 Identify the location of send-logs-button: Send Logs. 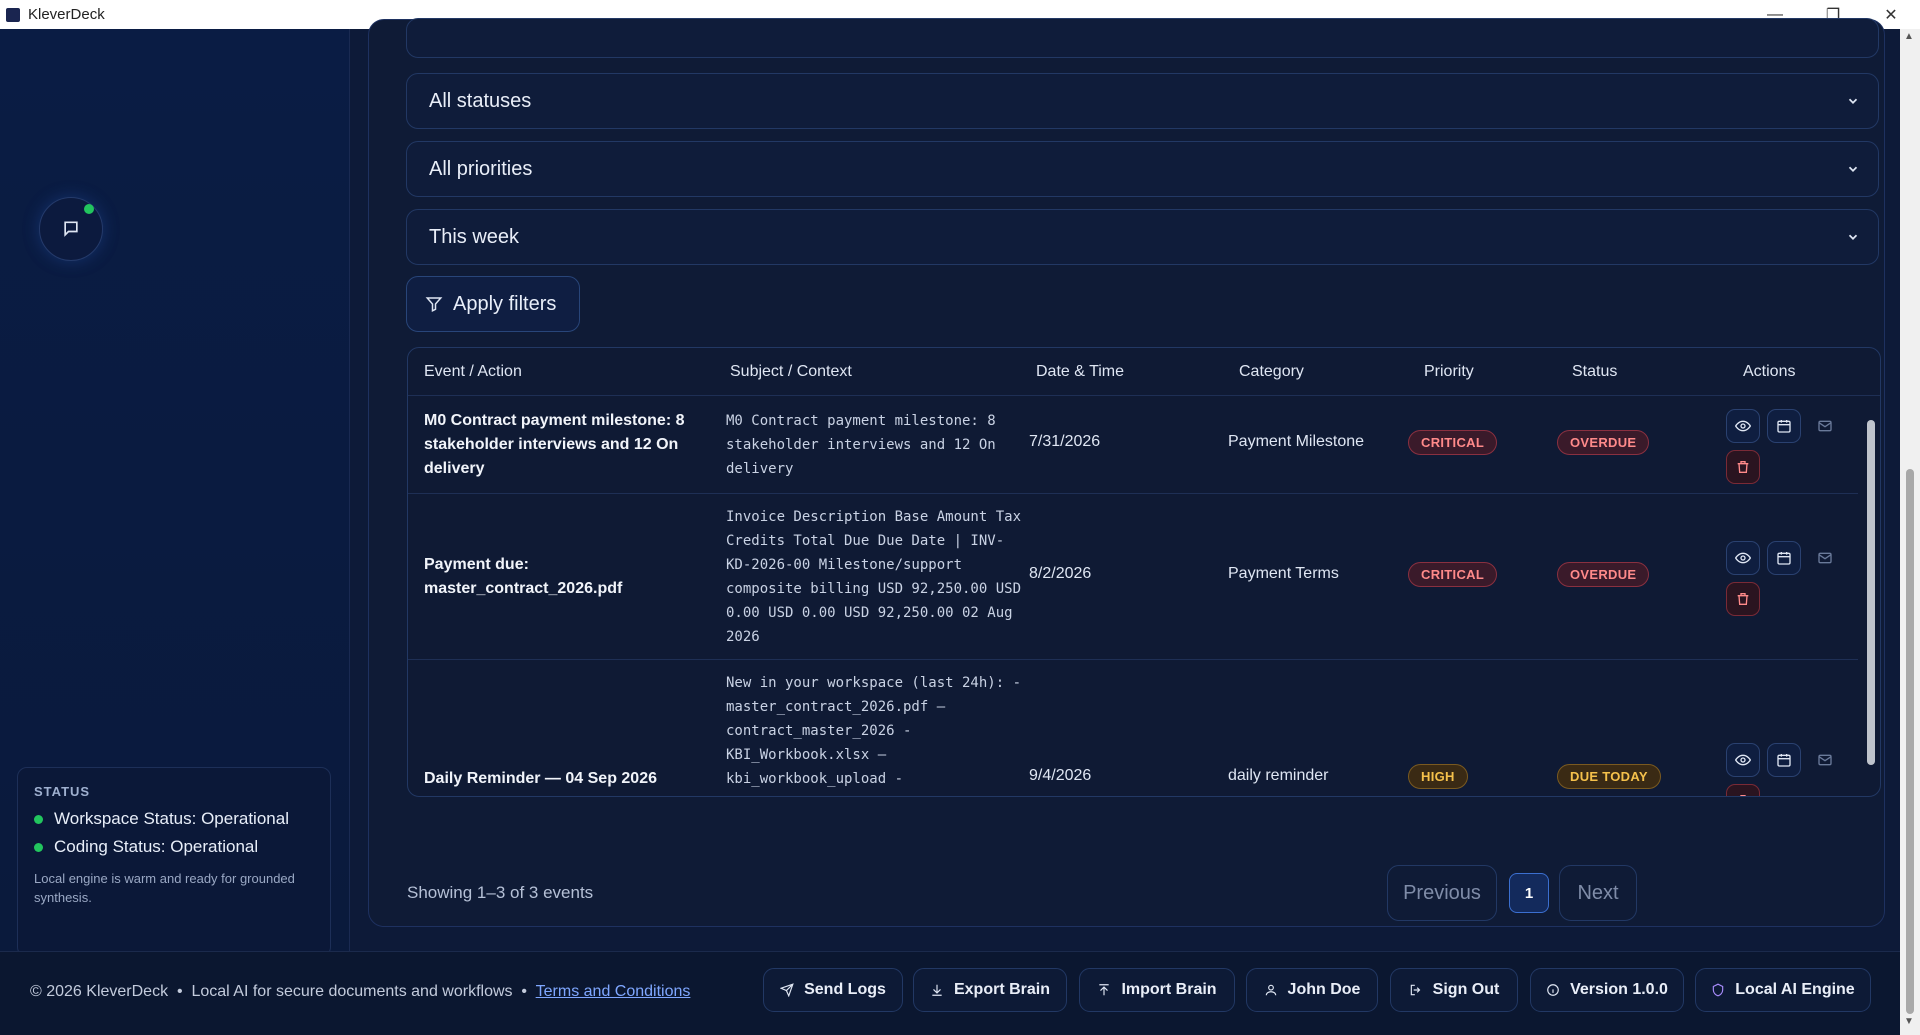
(833, 990).